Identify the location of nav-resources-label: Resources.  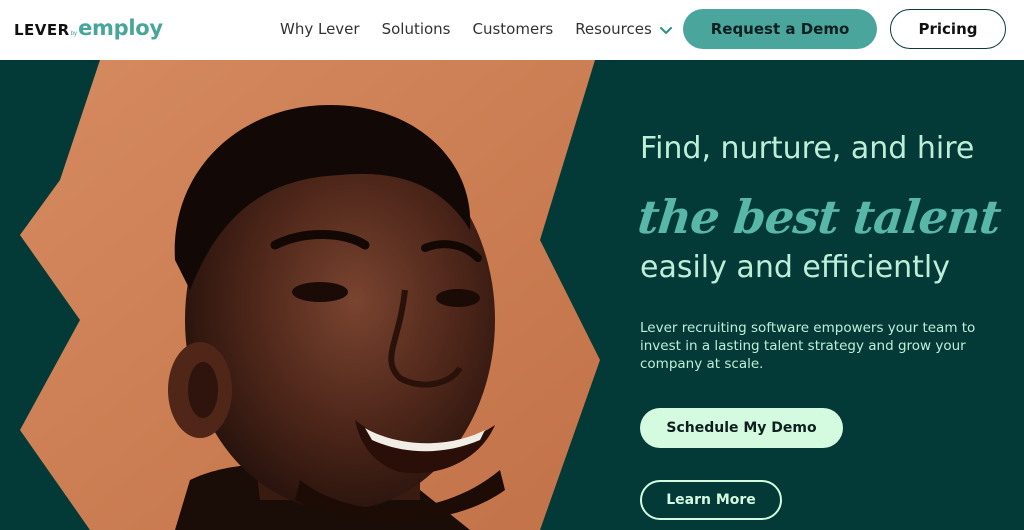
(613, 29).